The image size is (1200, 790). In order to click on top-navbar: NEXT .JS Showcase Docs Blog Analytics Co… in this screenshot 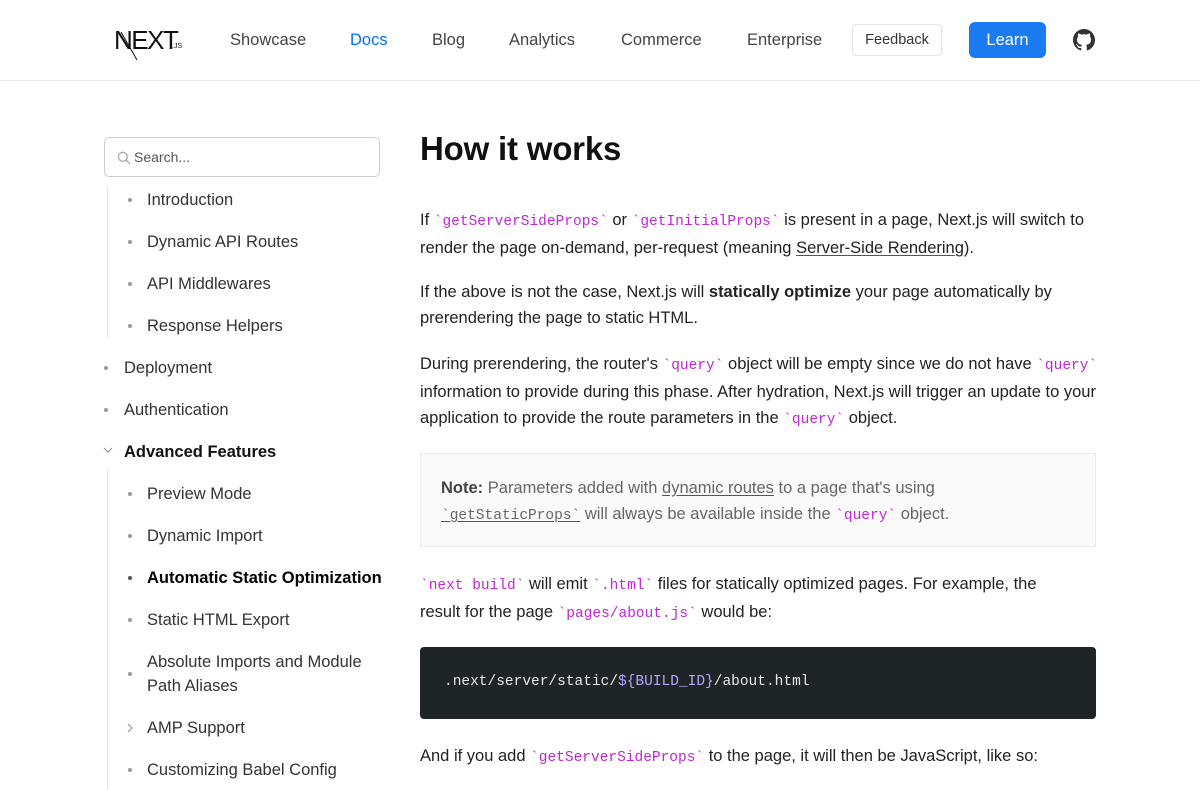, I will do `click(600, 40)`.